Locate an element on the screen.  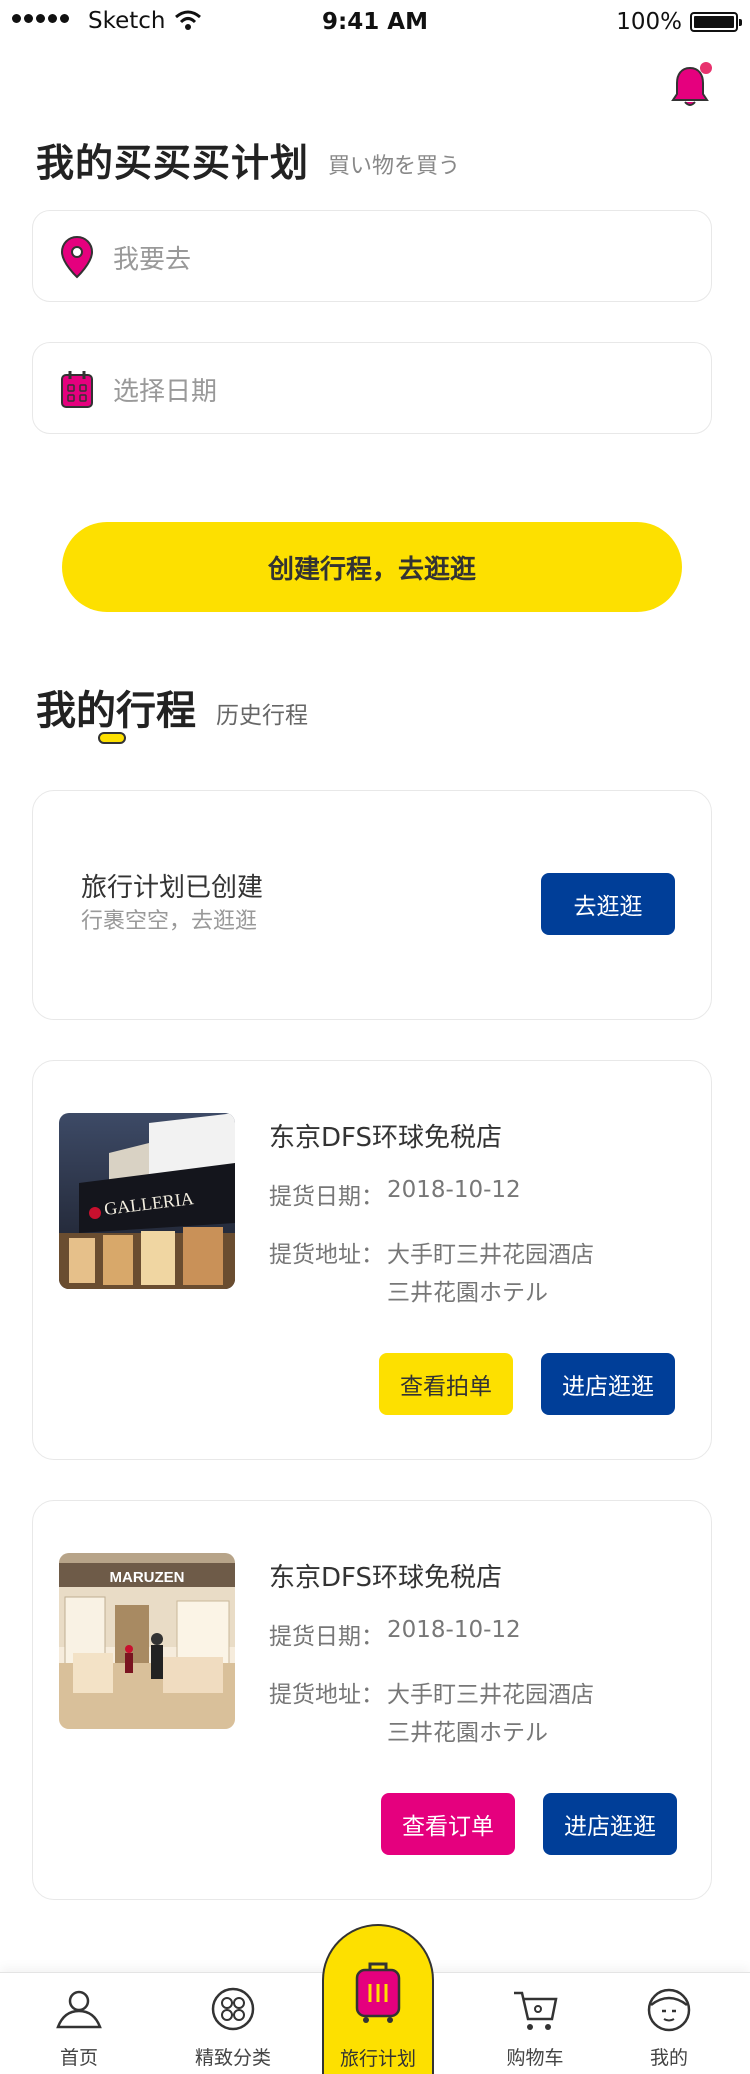
tab-travel-plan-label: 旅行计划 is located at coordinates (377, 2059).